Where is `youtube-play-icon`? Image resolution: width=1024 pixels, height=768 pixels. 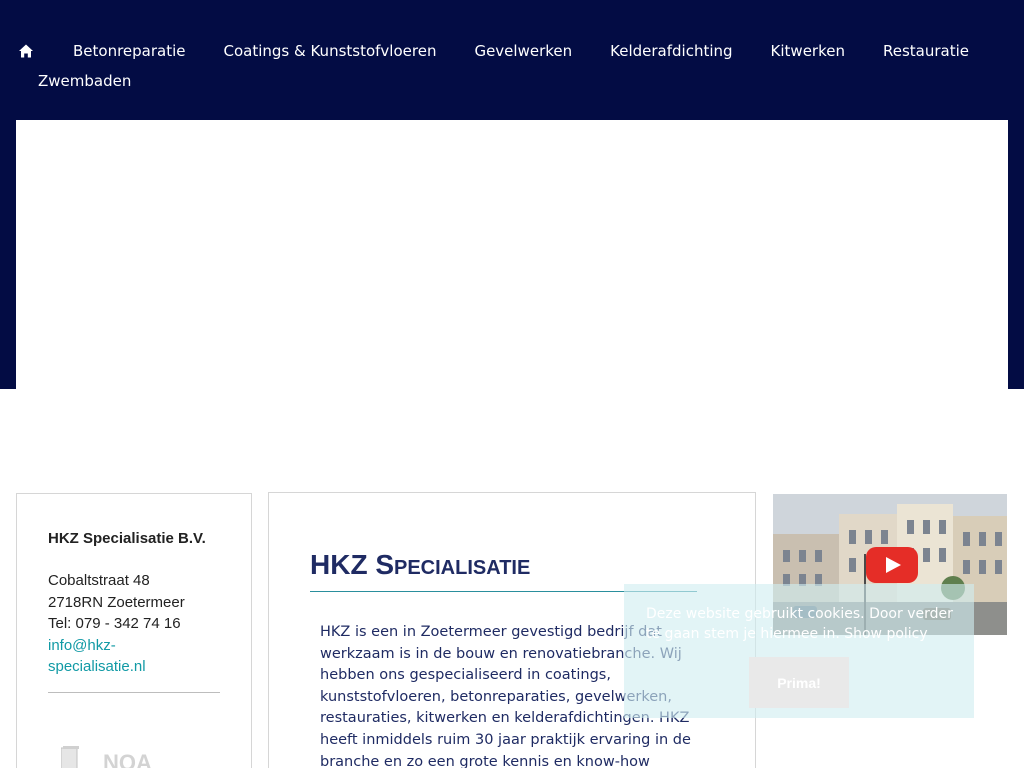
youtube-play-icon is located at coordinates (892, 565).